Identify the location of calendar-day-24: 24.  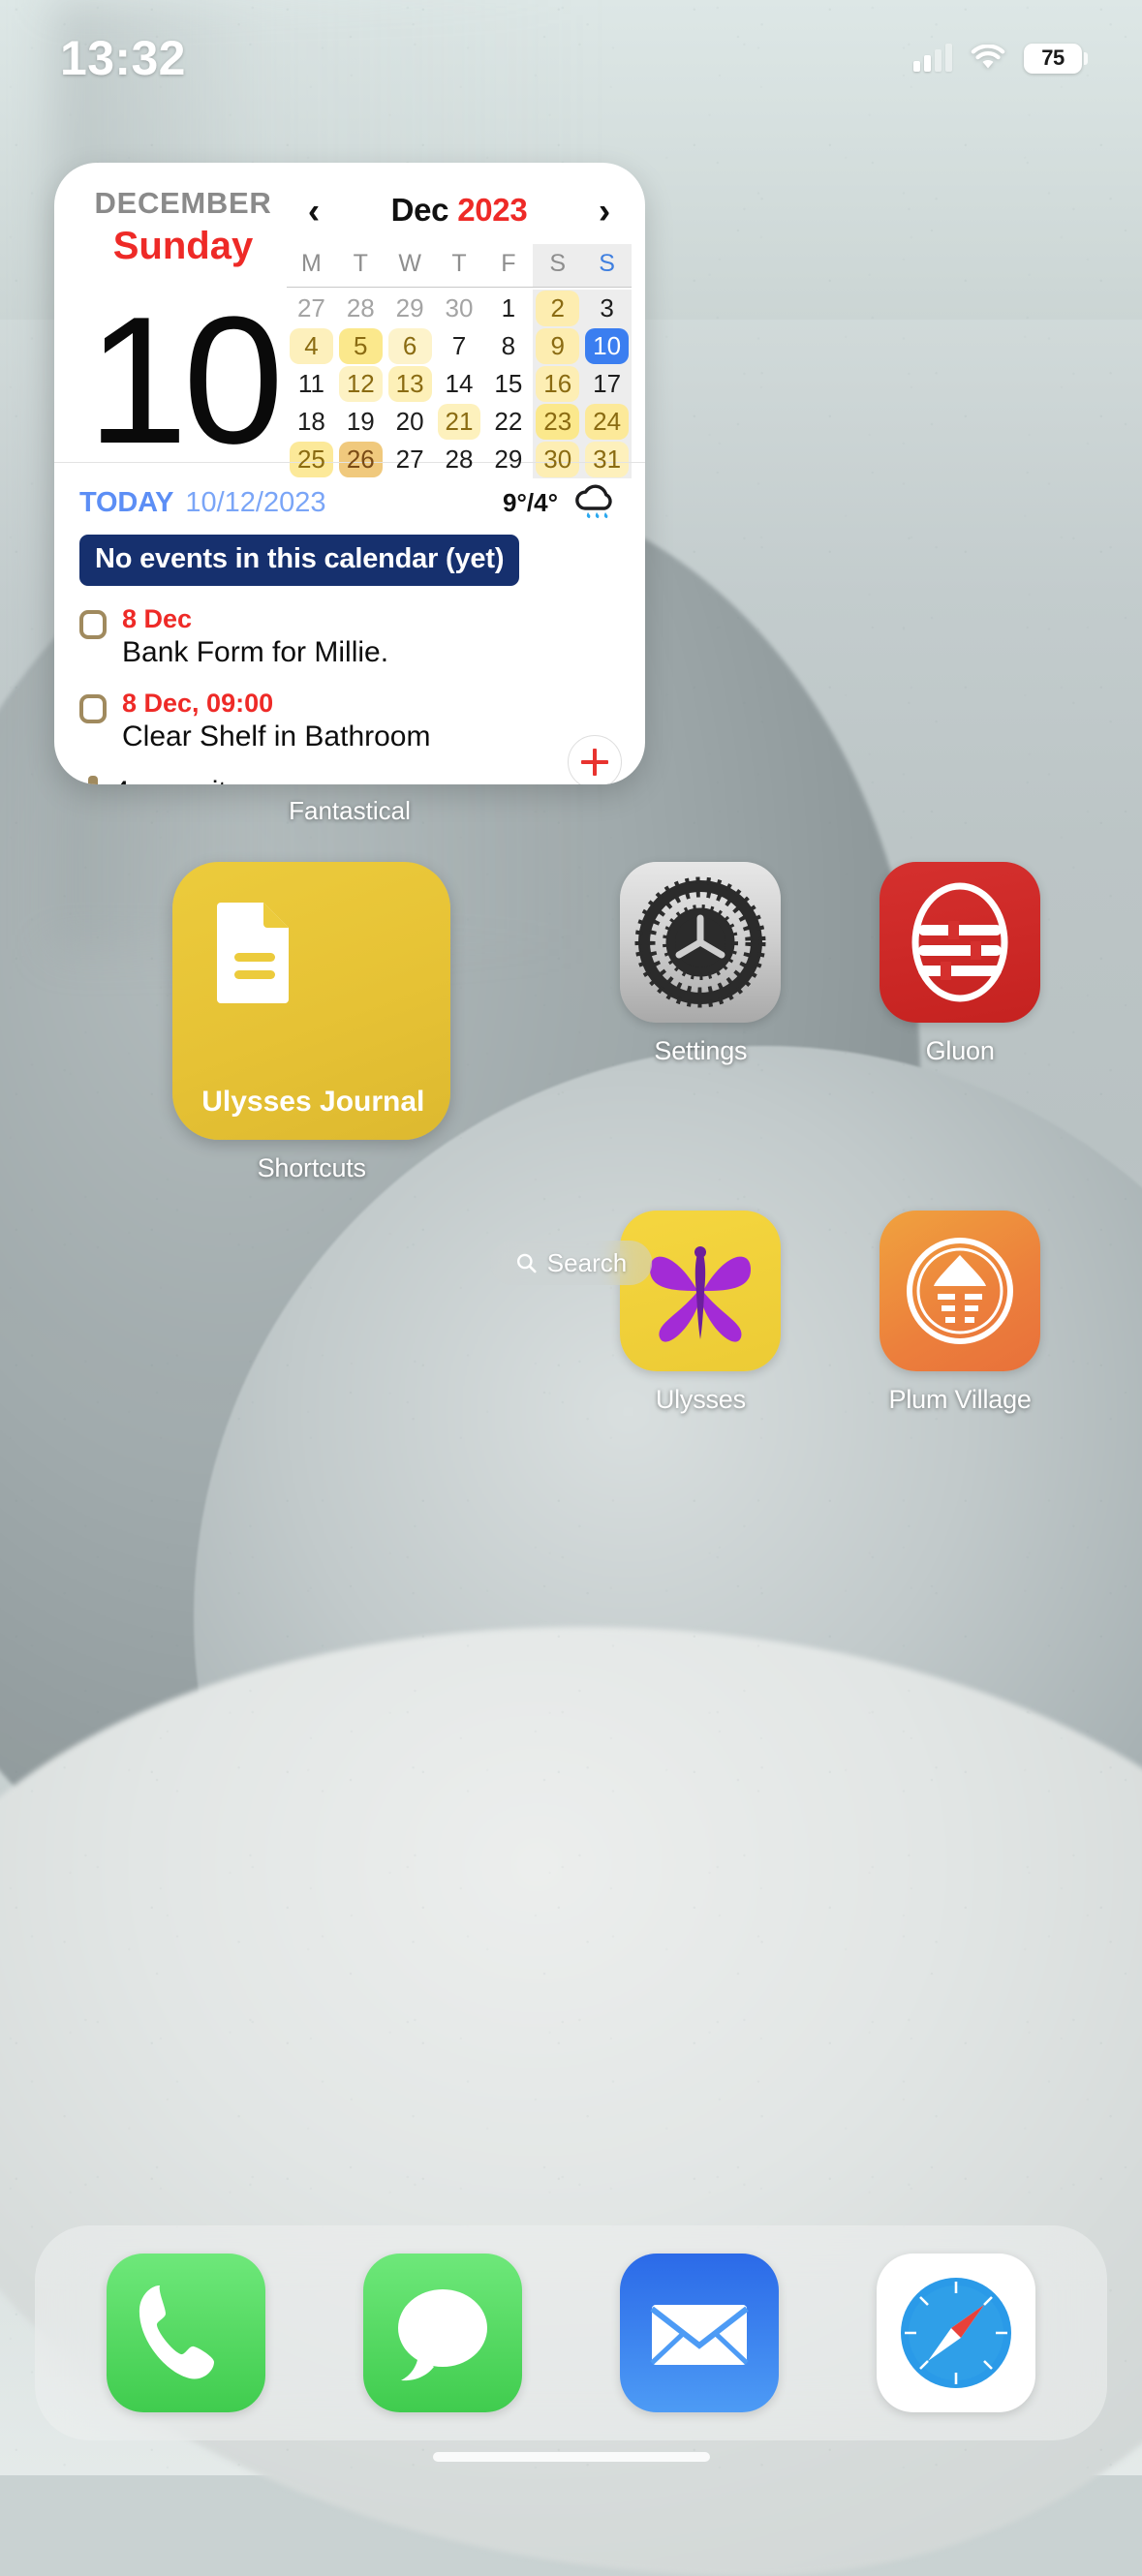
(607, 422).